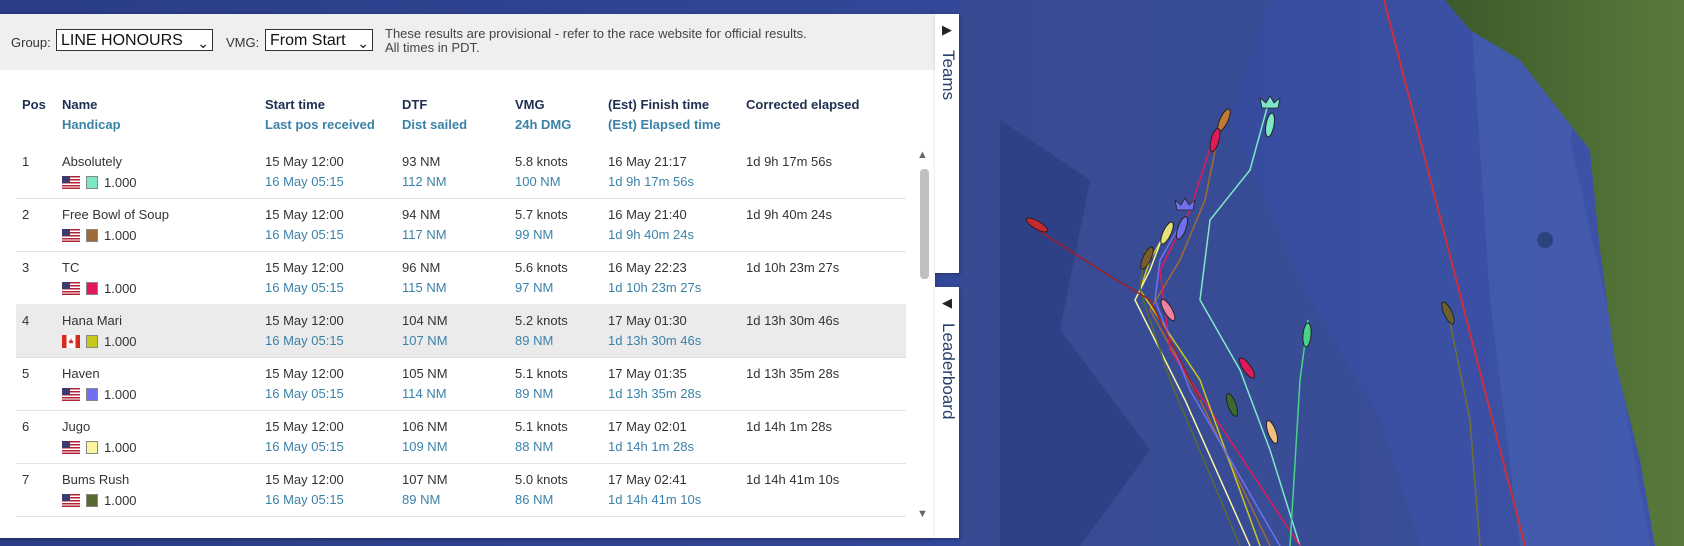 This screenshot has width=1684, height=546. Describe the element at coordinates (534, 340) in the screenshot. I see `row-24h-dmg: 89 NM` at that location.